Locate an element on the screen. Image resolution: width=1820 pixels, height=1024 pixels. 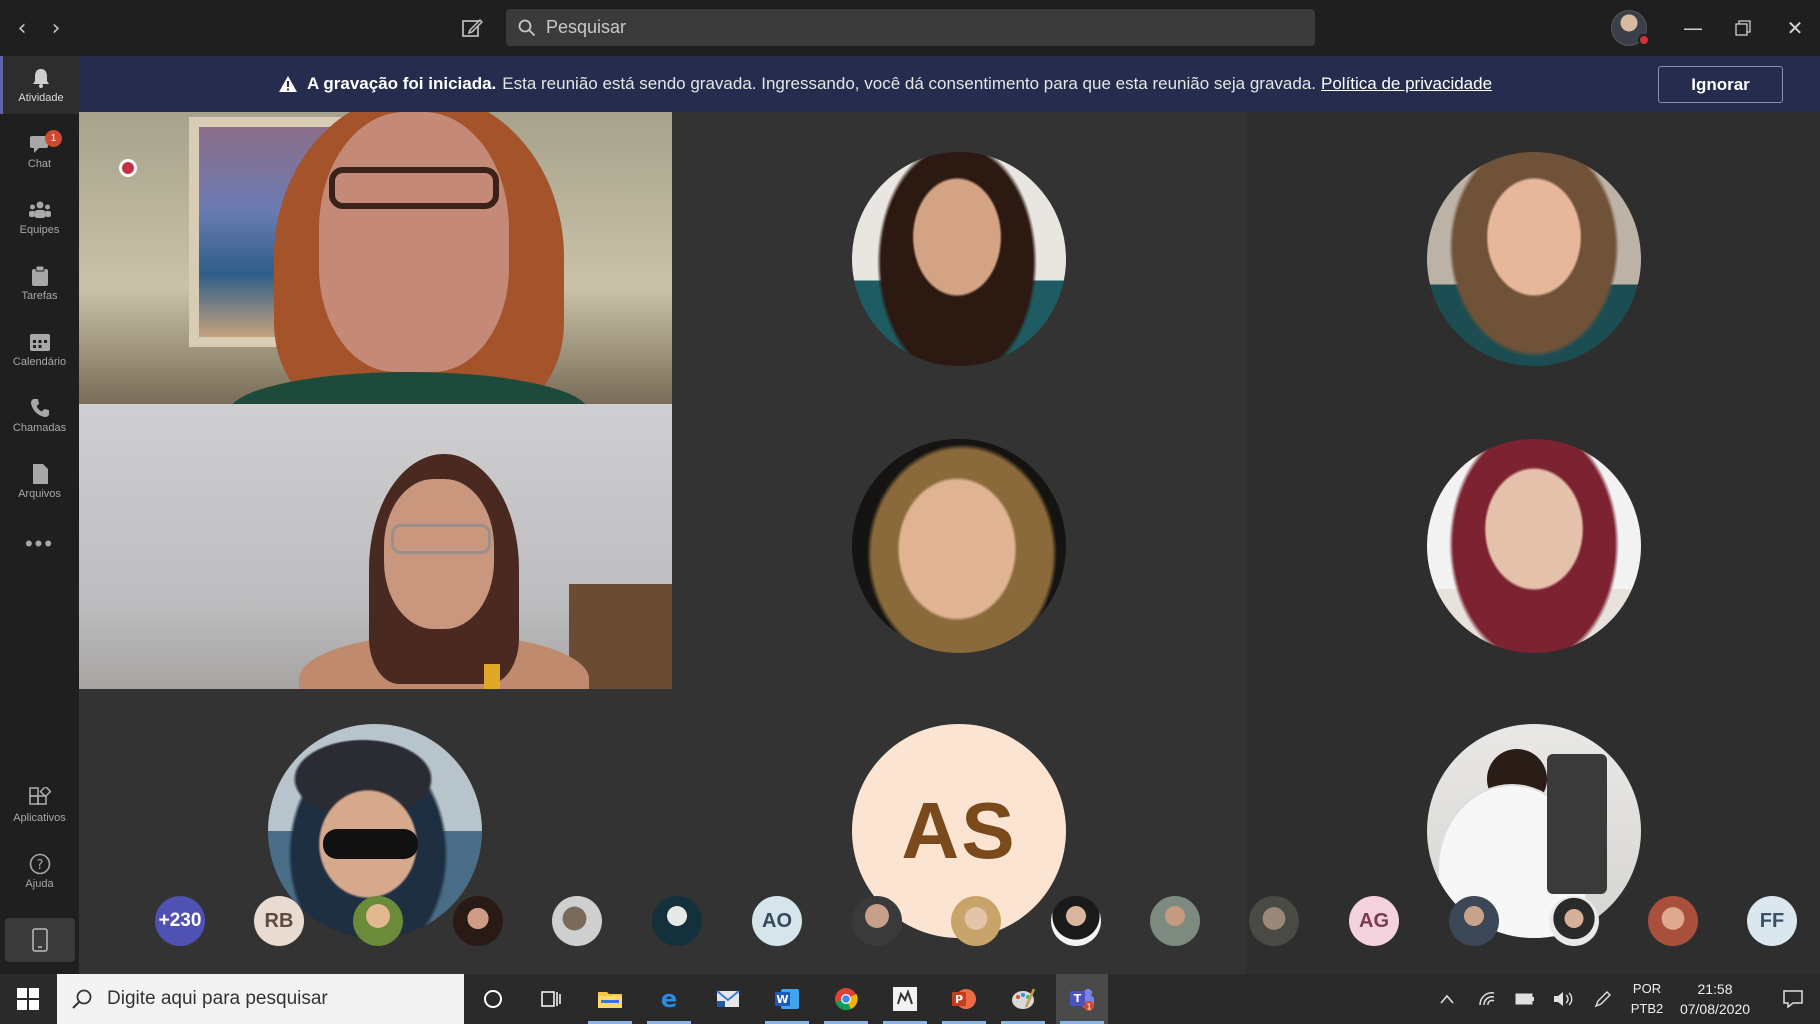
bell-icon is located at coordinates (41, 78).